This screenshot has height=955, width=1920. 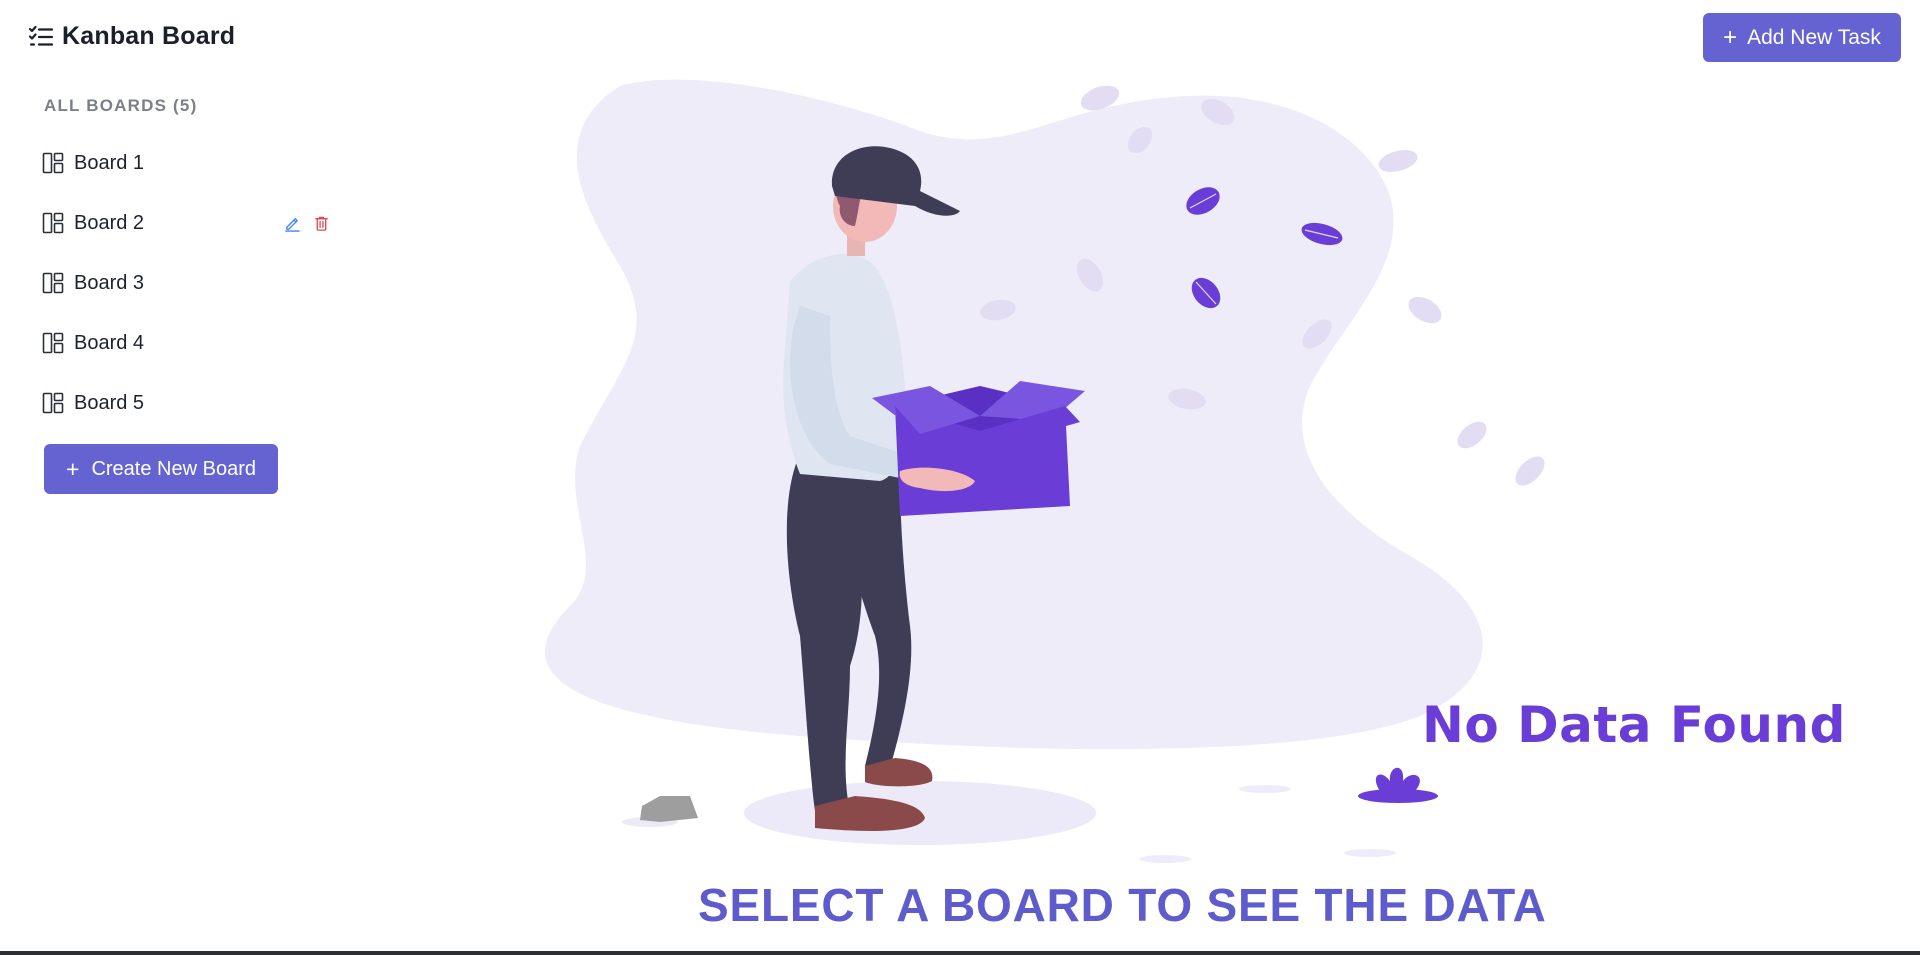 What do you see at coordinates (960, 38) in the screenshot?
I see `header: Kanban Board + Add New Task` at bounding box center [960, 38].